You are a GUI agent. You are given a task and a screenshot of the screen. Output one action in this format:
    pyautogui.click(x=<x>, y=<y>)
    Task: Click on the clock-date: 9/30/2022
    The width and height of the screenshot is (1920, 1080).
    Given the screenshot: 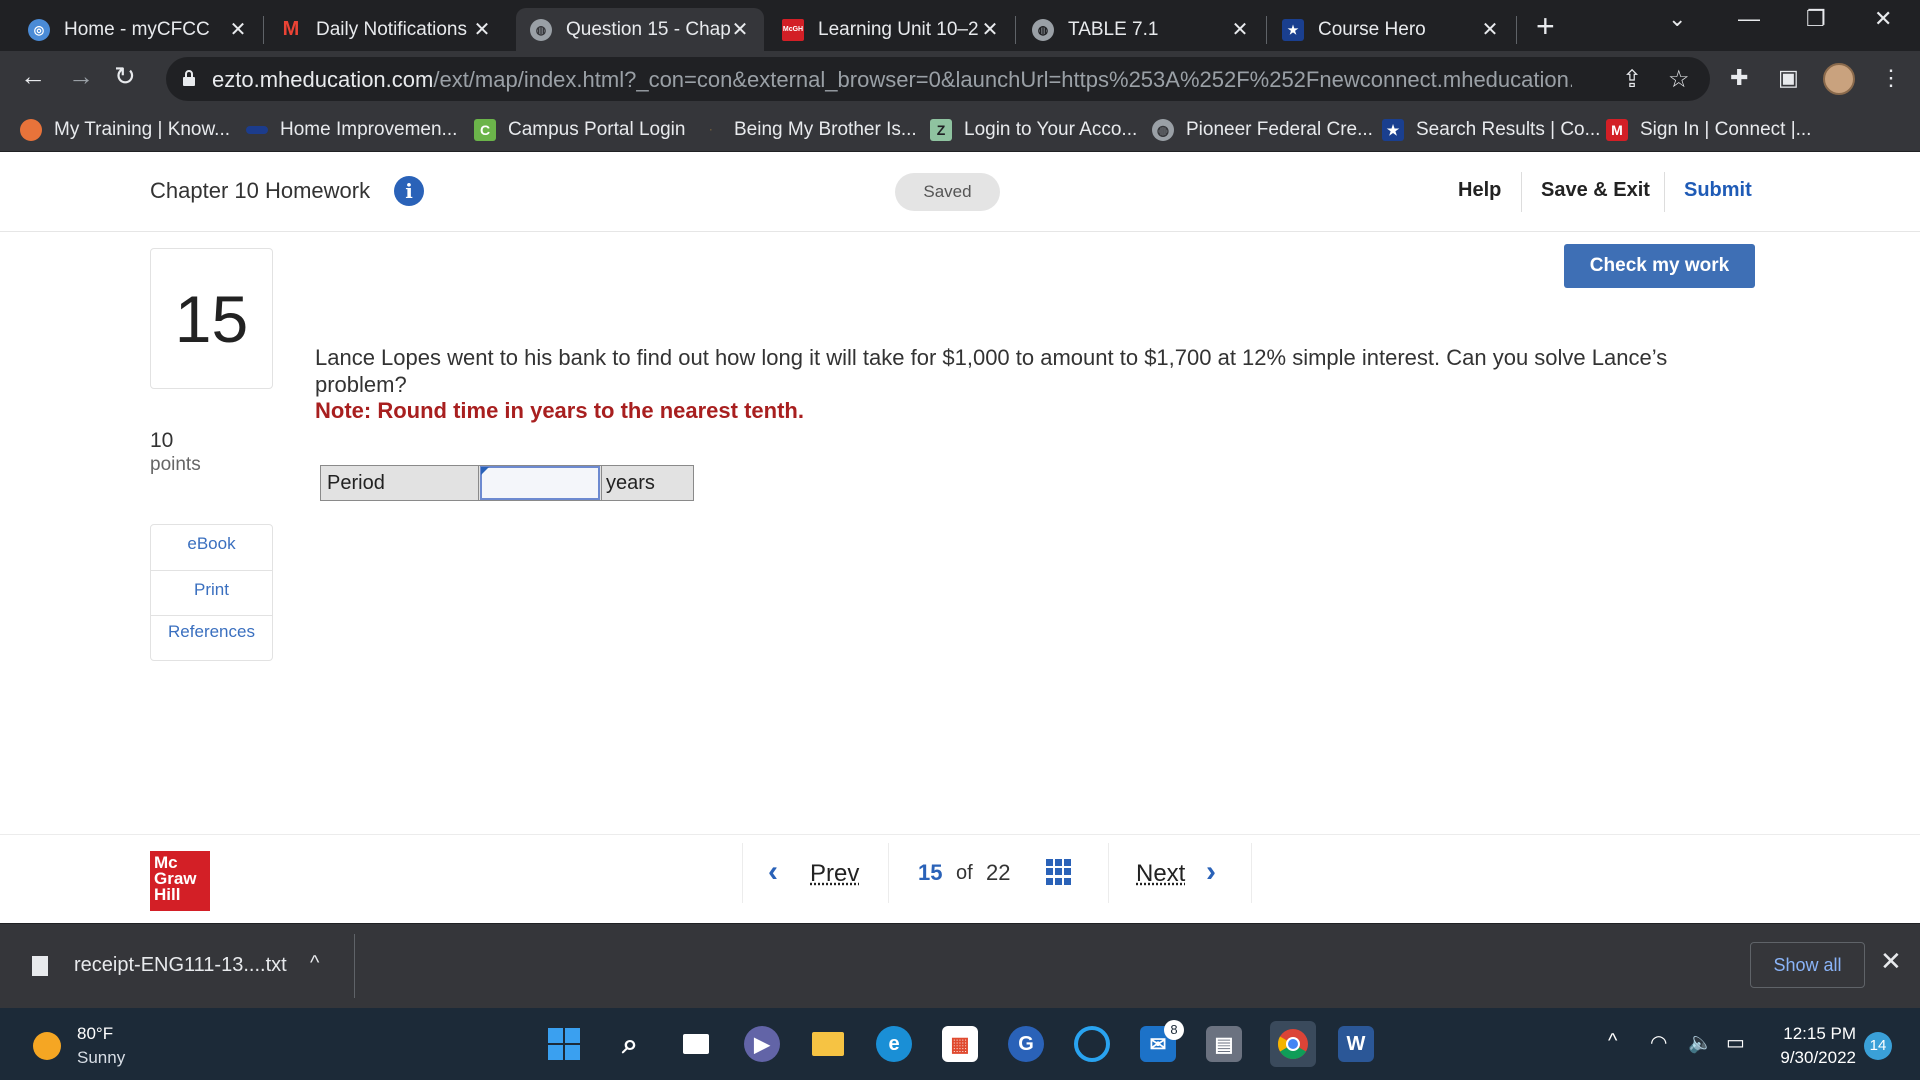 What is the action you would take?
    pyautogui.click(x=1813, y=1058)
    